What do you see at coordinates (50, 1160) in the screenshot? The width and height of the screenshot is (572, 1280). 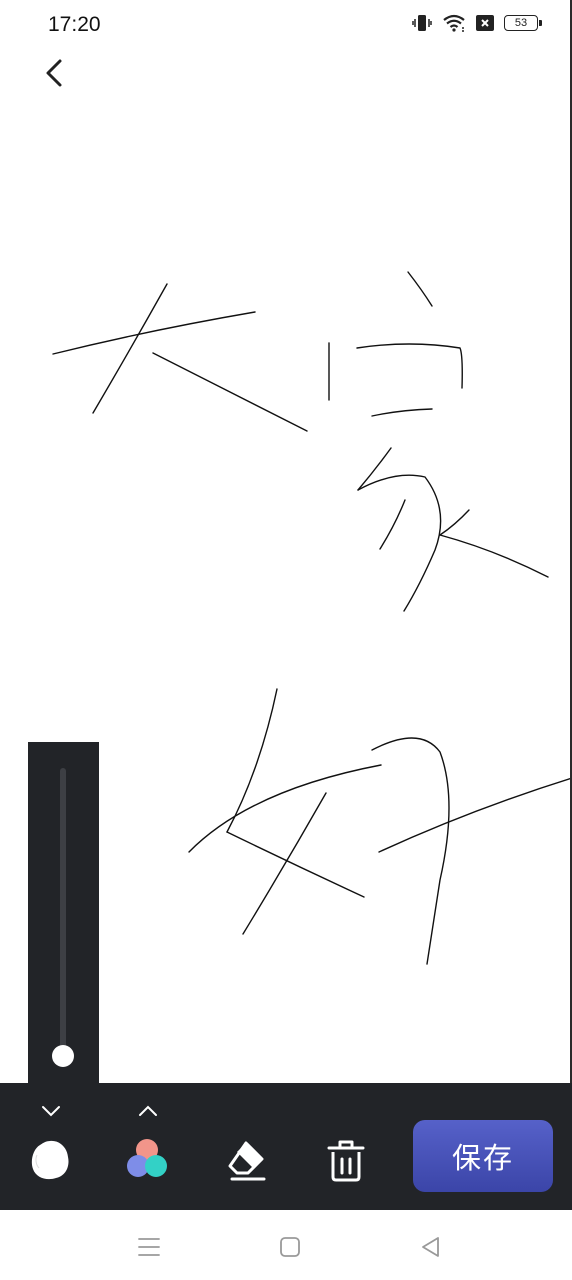 I see `brush-blob-icon` at bounding box center [50, 1160].